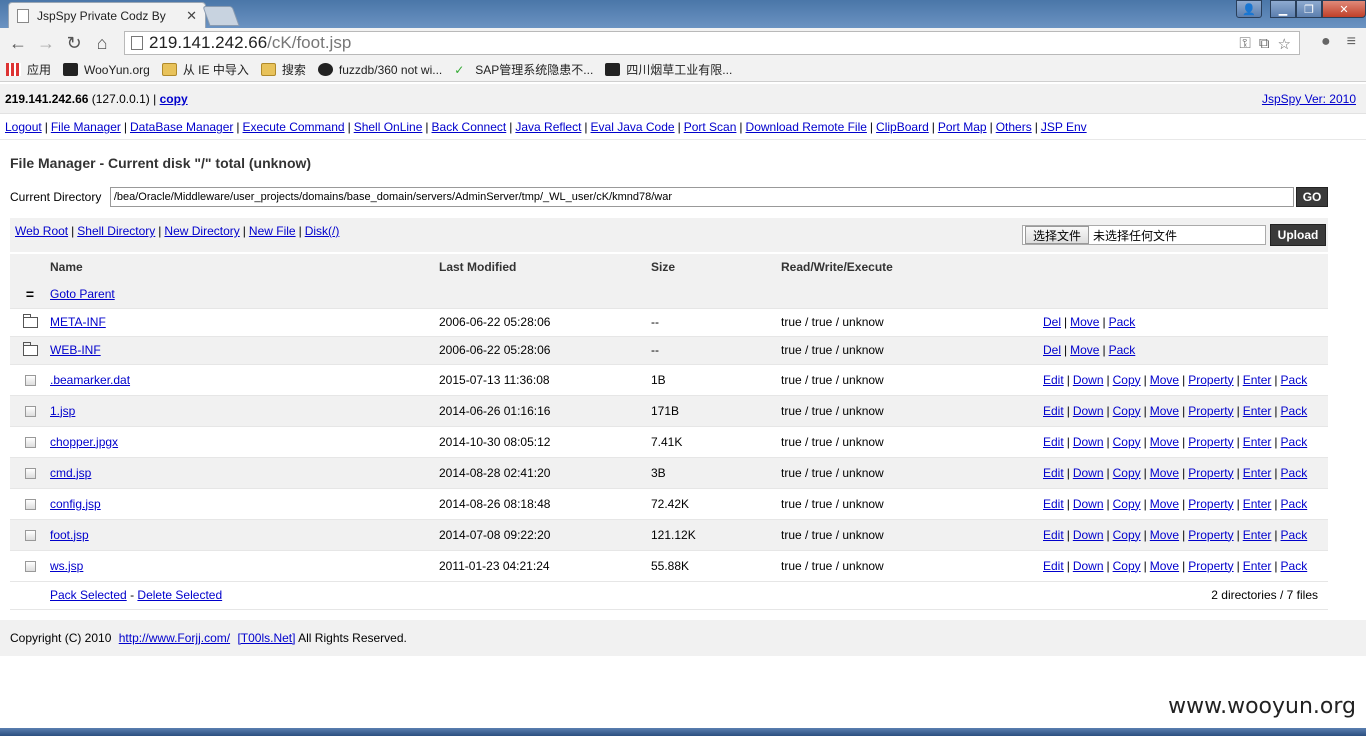 This screenshot has height=736, width=1366. I want to click on version-link: JspSpy Ver: 2010, so click(1309, 99).